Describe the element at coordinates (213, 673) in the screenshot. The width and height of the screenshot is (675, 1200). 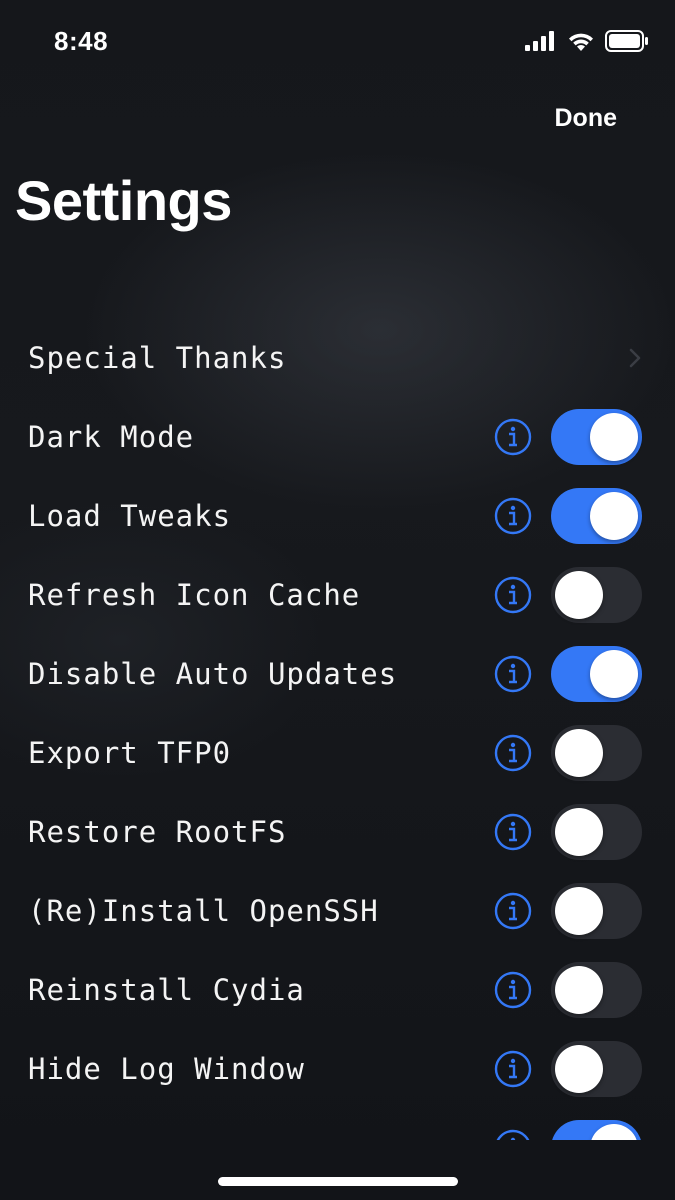
I see `row-label: Disable Auto Updates` at that location.